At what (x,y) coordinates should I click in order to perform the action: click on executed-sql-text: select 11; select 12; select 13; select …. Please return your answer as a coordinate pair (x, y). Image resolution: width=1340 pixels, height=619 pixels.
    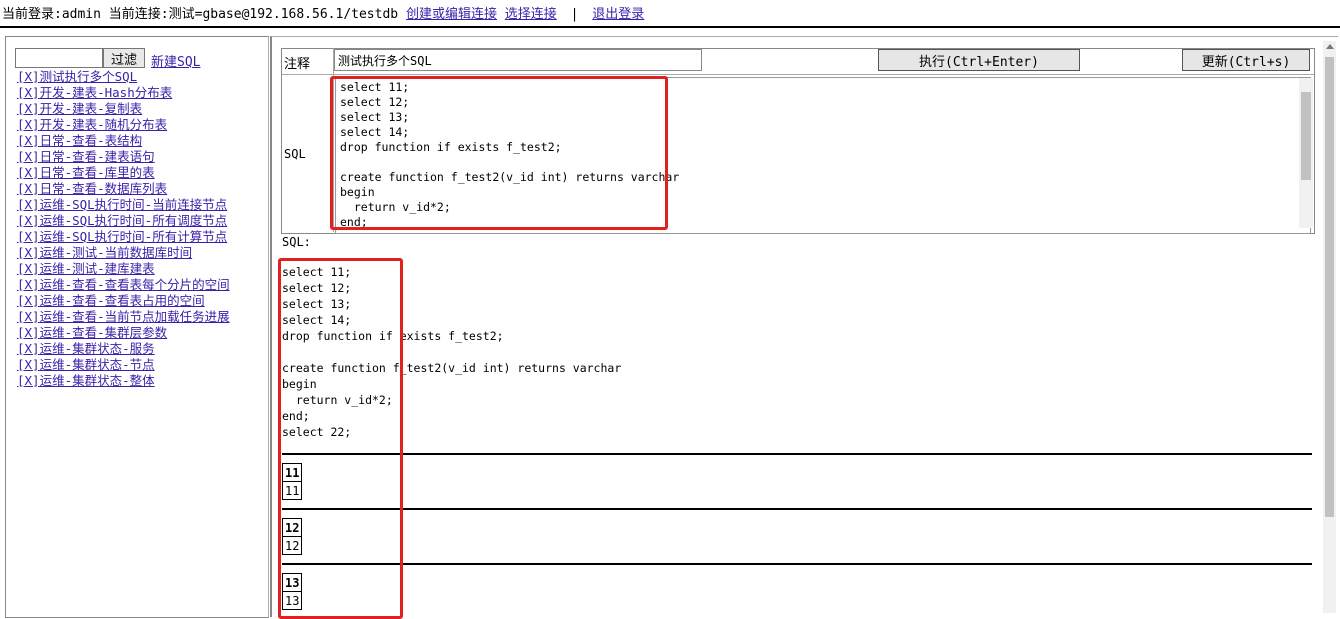
    Looking at the image, I should click on (452, 352).